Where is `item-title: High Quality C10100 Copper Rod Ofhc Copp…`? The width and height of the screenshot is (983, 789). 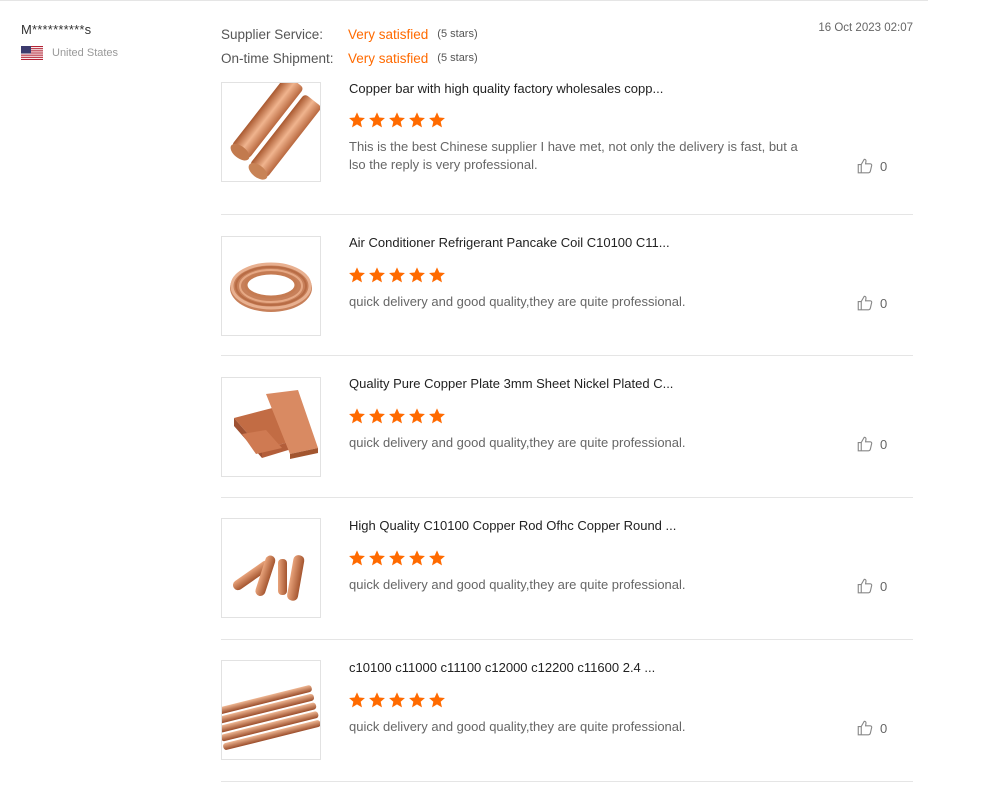 item-title: High Quality C10100 Copper Rod Ofhc Copp… is located at coordinates (512, 525).